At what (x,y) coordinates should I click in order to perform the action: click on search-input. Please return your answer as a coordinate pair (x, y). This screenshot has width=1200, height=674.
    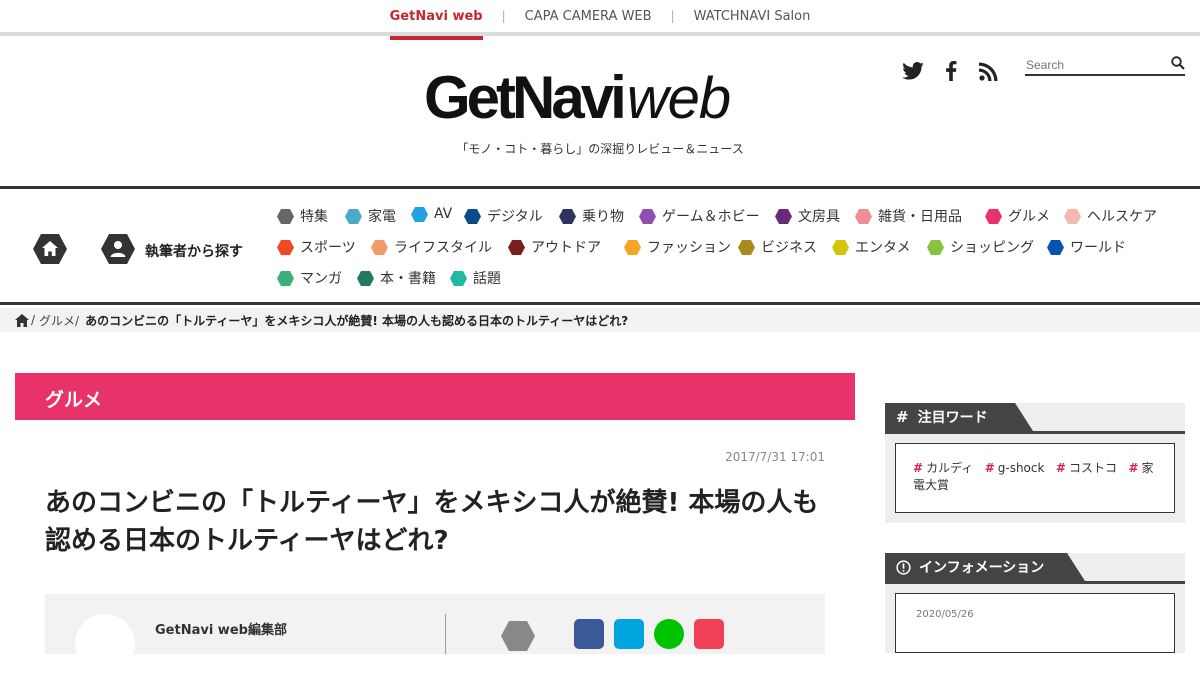
    Looking at the image, I should click on (1095, 65).